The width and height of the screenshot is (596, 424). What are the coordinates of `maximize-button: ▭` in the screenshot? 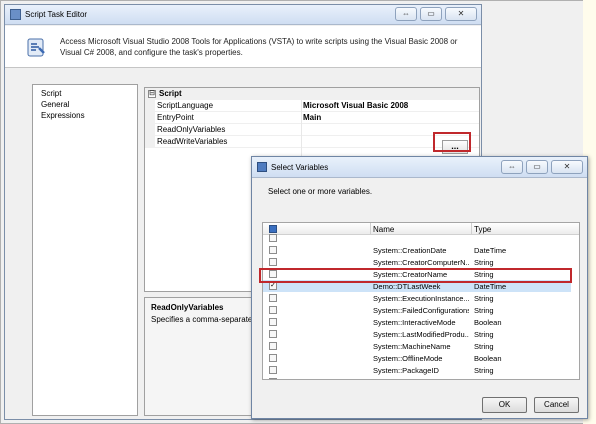 It's located at (431, 14).